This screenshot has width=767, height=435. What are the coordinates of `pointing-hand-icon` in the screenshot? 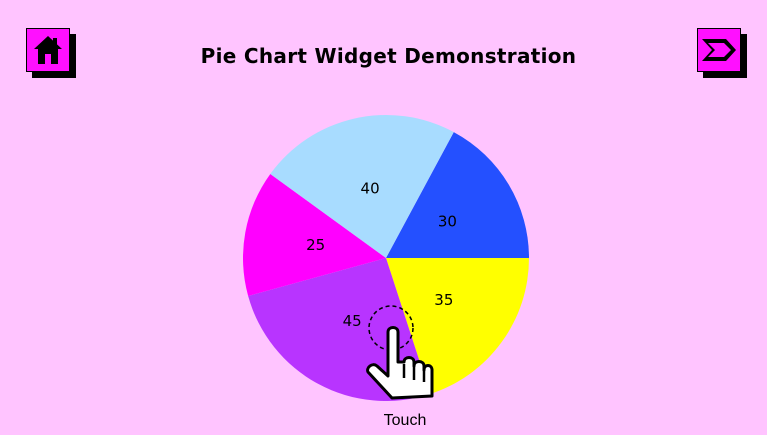 It's located at (400, 352).